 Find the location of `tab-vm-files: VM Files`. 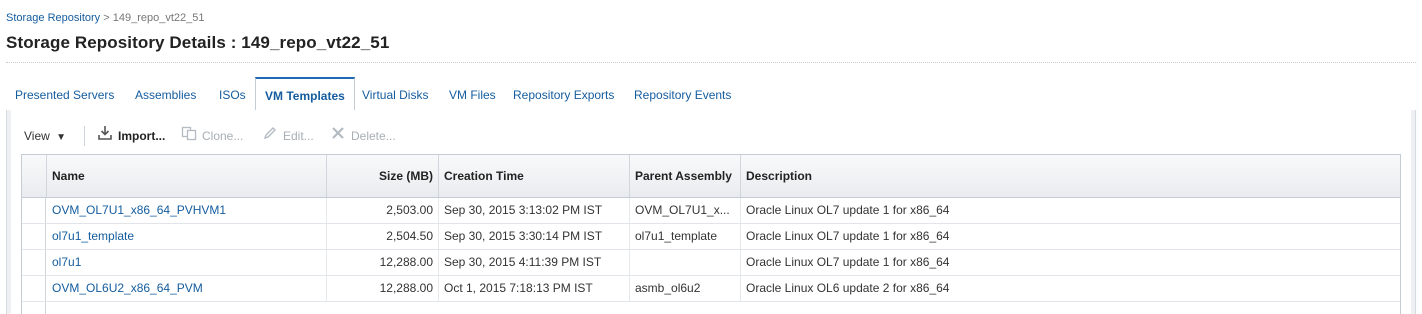

tab-vm-files: VM Files is located at coordinates (472, 93).